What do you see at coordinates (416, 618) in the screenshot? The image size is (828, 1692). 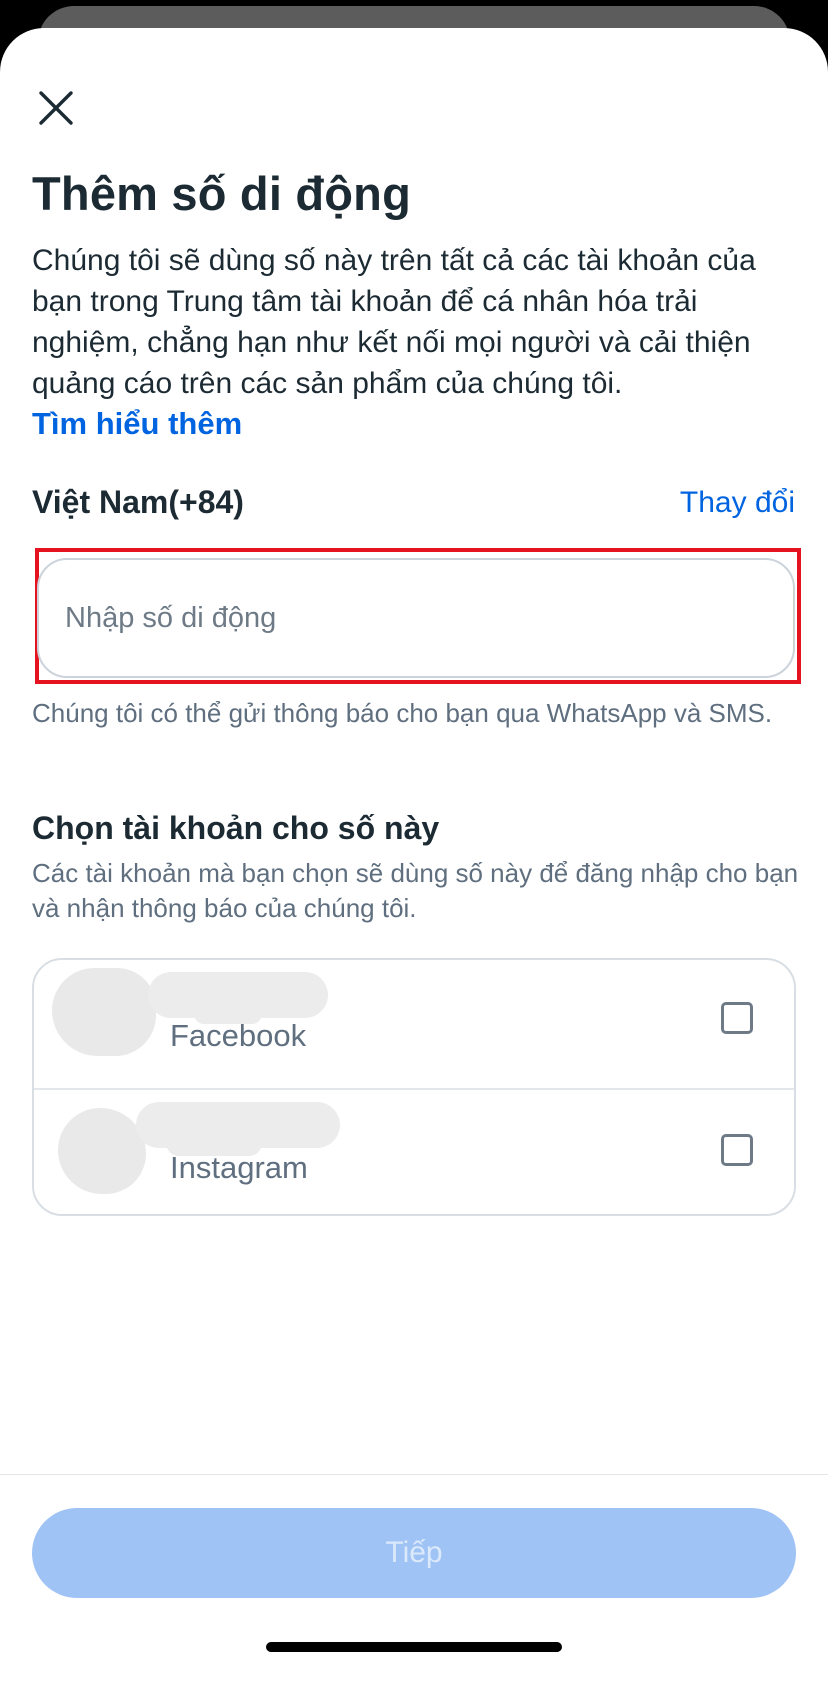 I see `phone-number-input` at bounding box center [416, 618].